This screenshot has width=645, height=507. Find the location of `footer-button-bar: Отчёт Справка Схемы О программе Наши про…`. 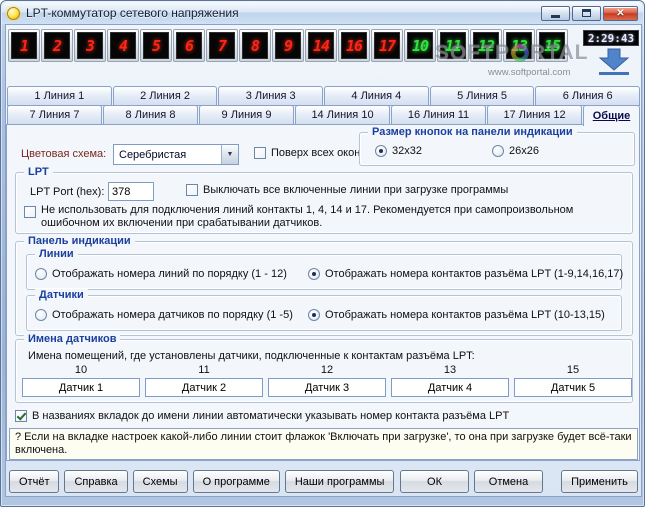

footer-button-bar: Отчёт Справка Схемы О программе Наши про… is located at coordinates (323, 481).